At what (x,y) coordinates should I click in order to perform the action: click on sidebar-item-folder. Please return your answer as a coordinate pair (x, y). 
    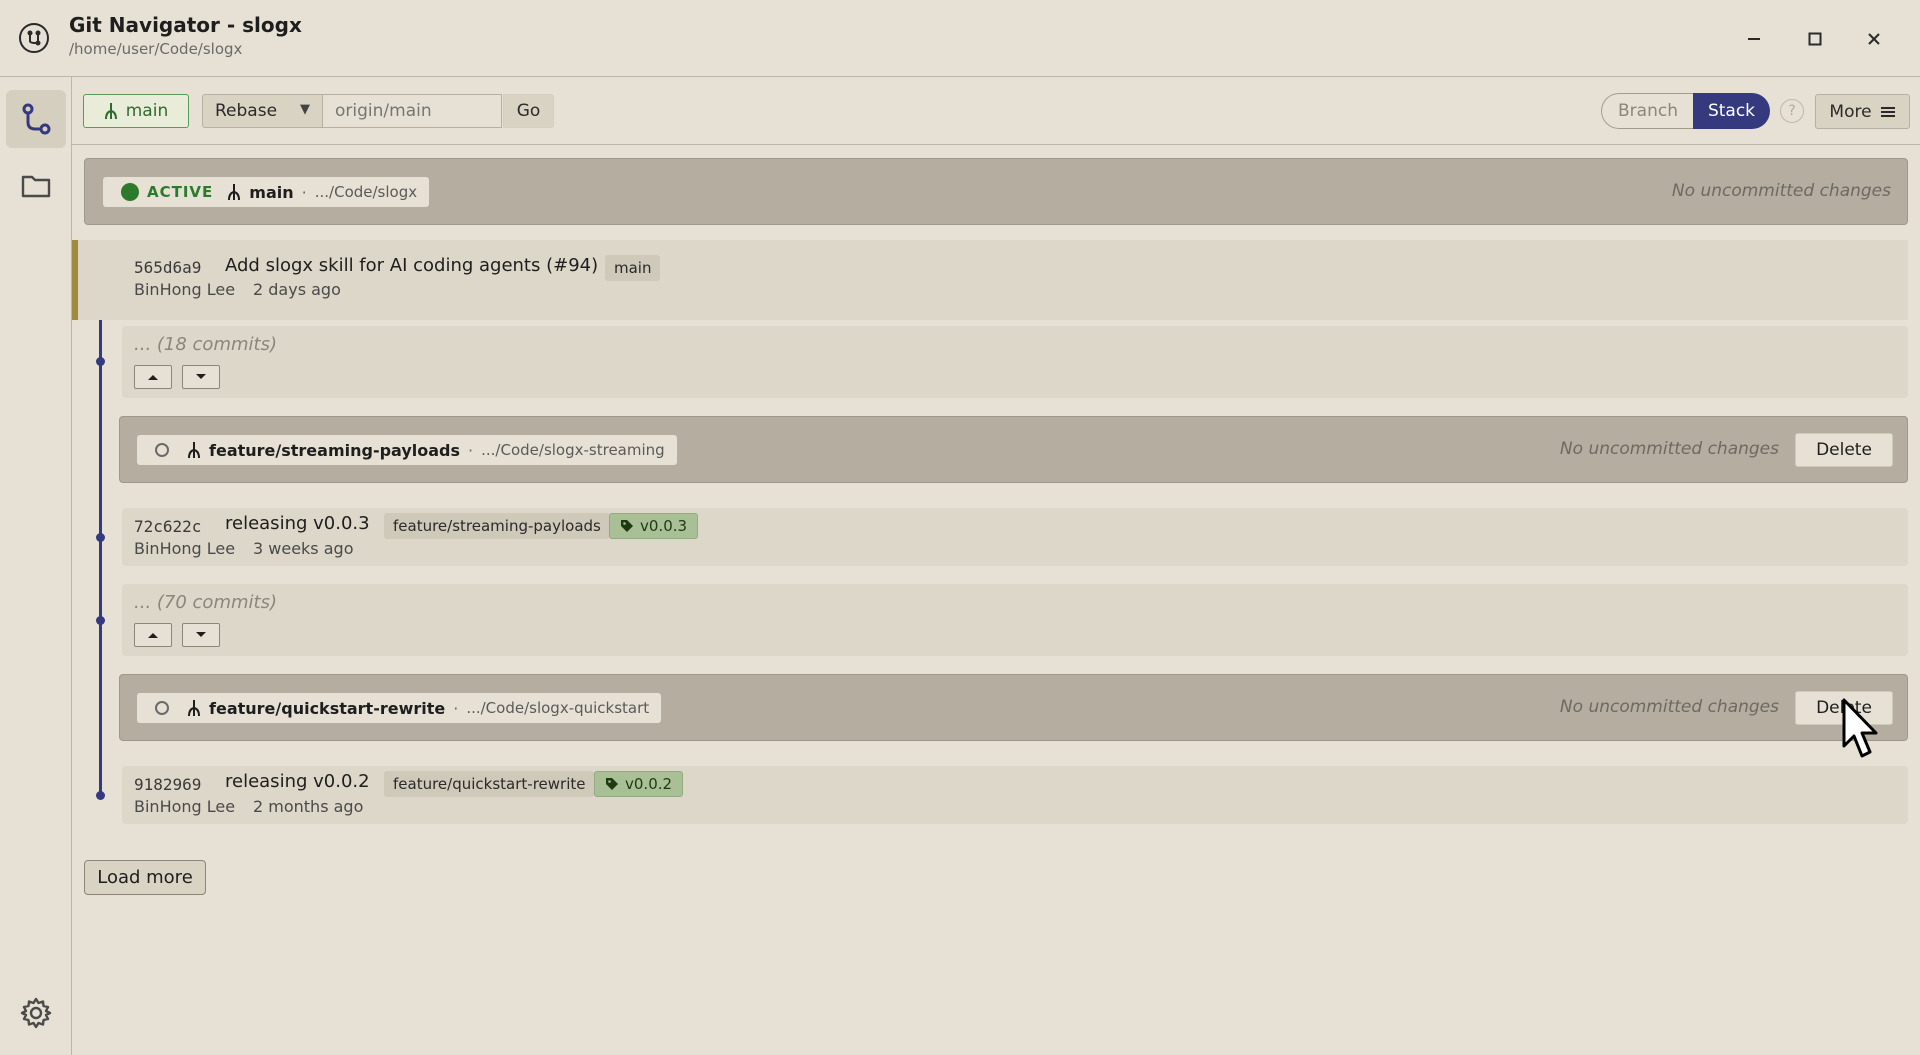
    Looking at the image, I should click on (36, 186).